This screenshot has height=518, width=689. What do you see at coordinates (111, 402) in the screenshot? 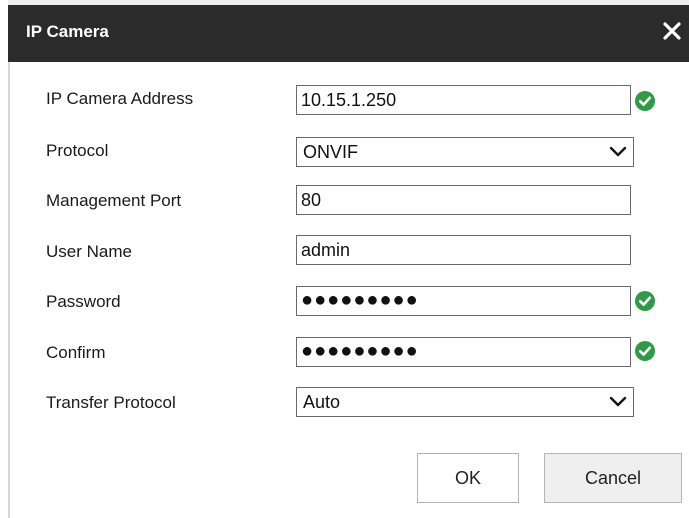
I see `transfer-protocol-label: Transfer Protocol` at bounding box center [111, 402].